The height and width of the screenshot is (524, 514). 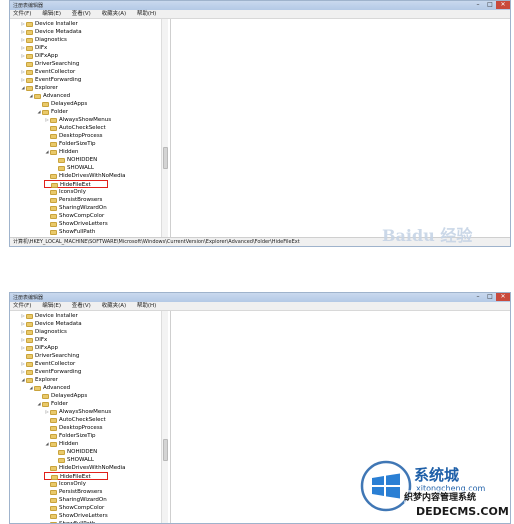 I want to click on menu-bar: 文件(F) 编辑(E) 查看(V) 收藏夹(A) 帮助(H), so click(x=260, y=14).